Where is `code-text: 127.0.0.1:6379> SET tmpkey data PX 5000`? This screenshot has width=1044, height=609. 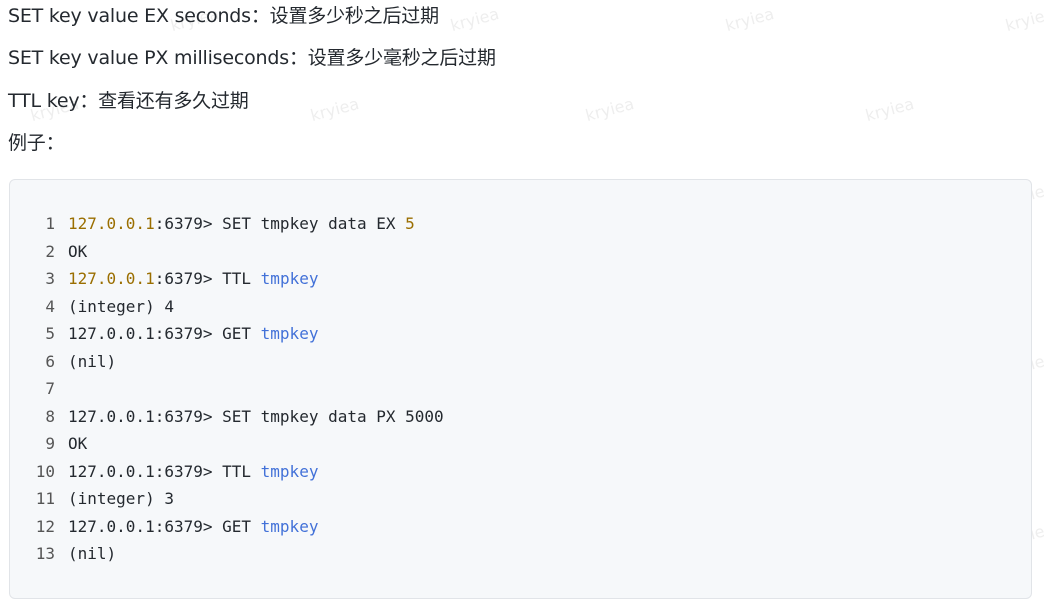 code-text: 127.0.0.1:6379> SET tmpkey data PX 5000 is located at coordinates (256, 417).